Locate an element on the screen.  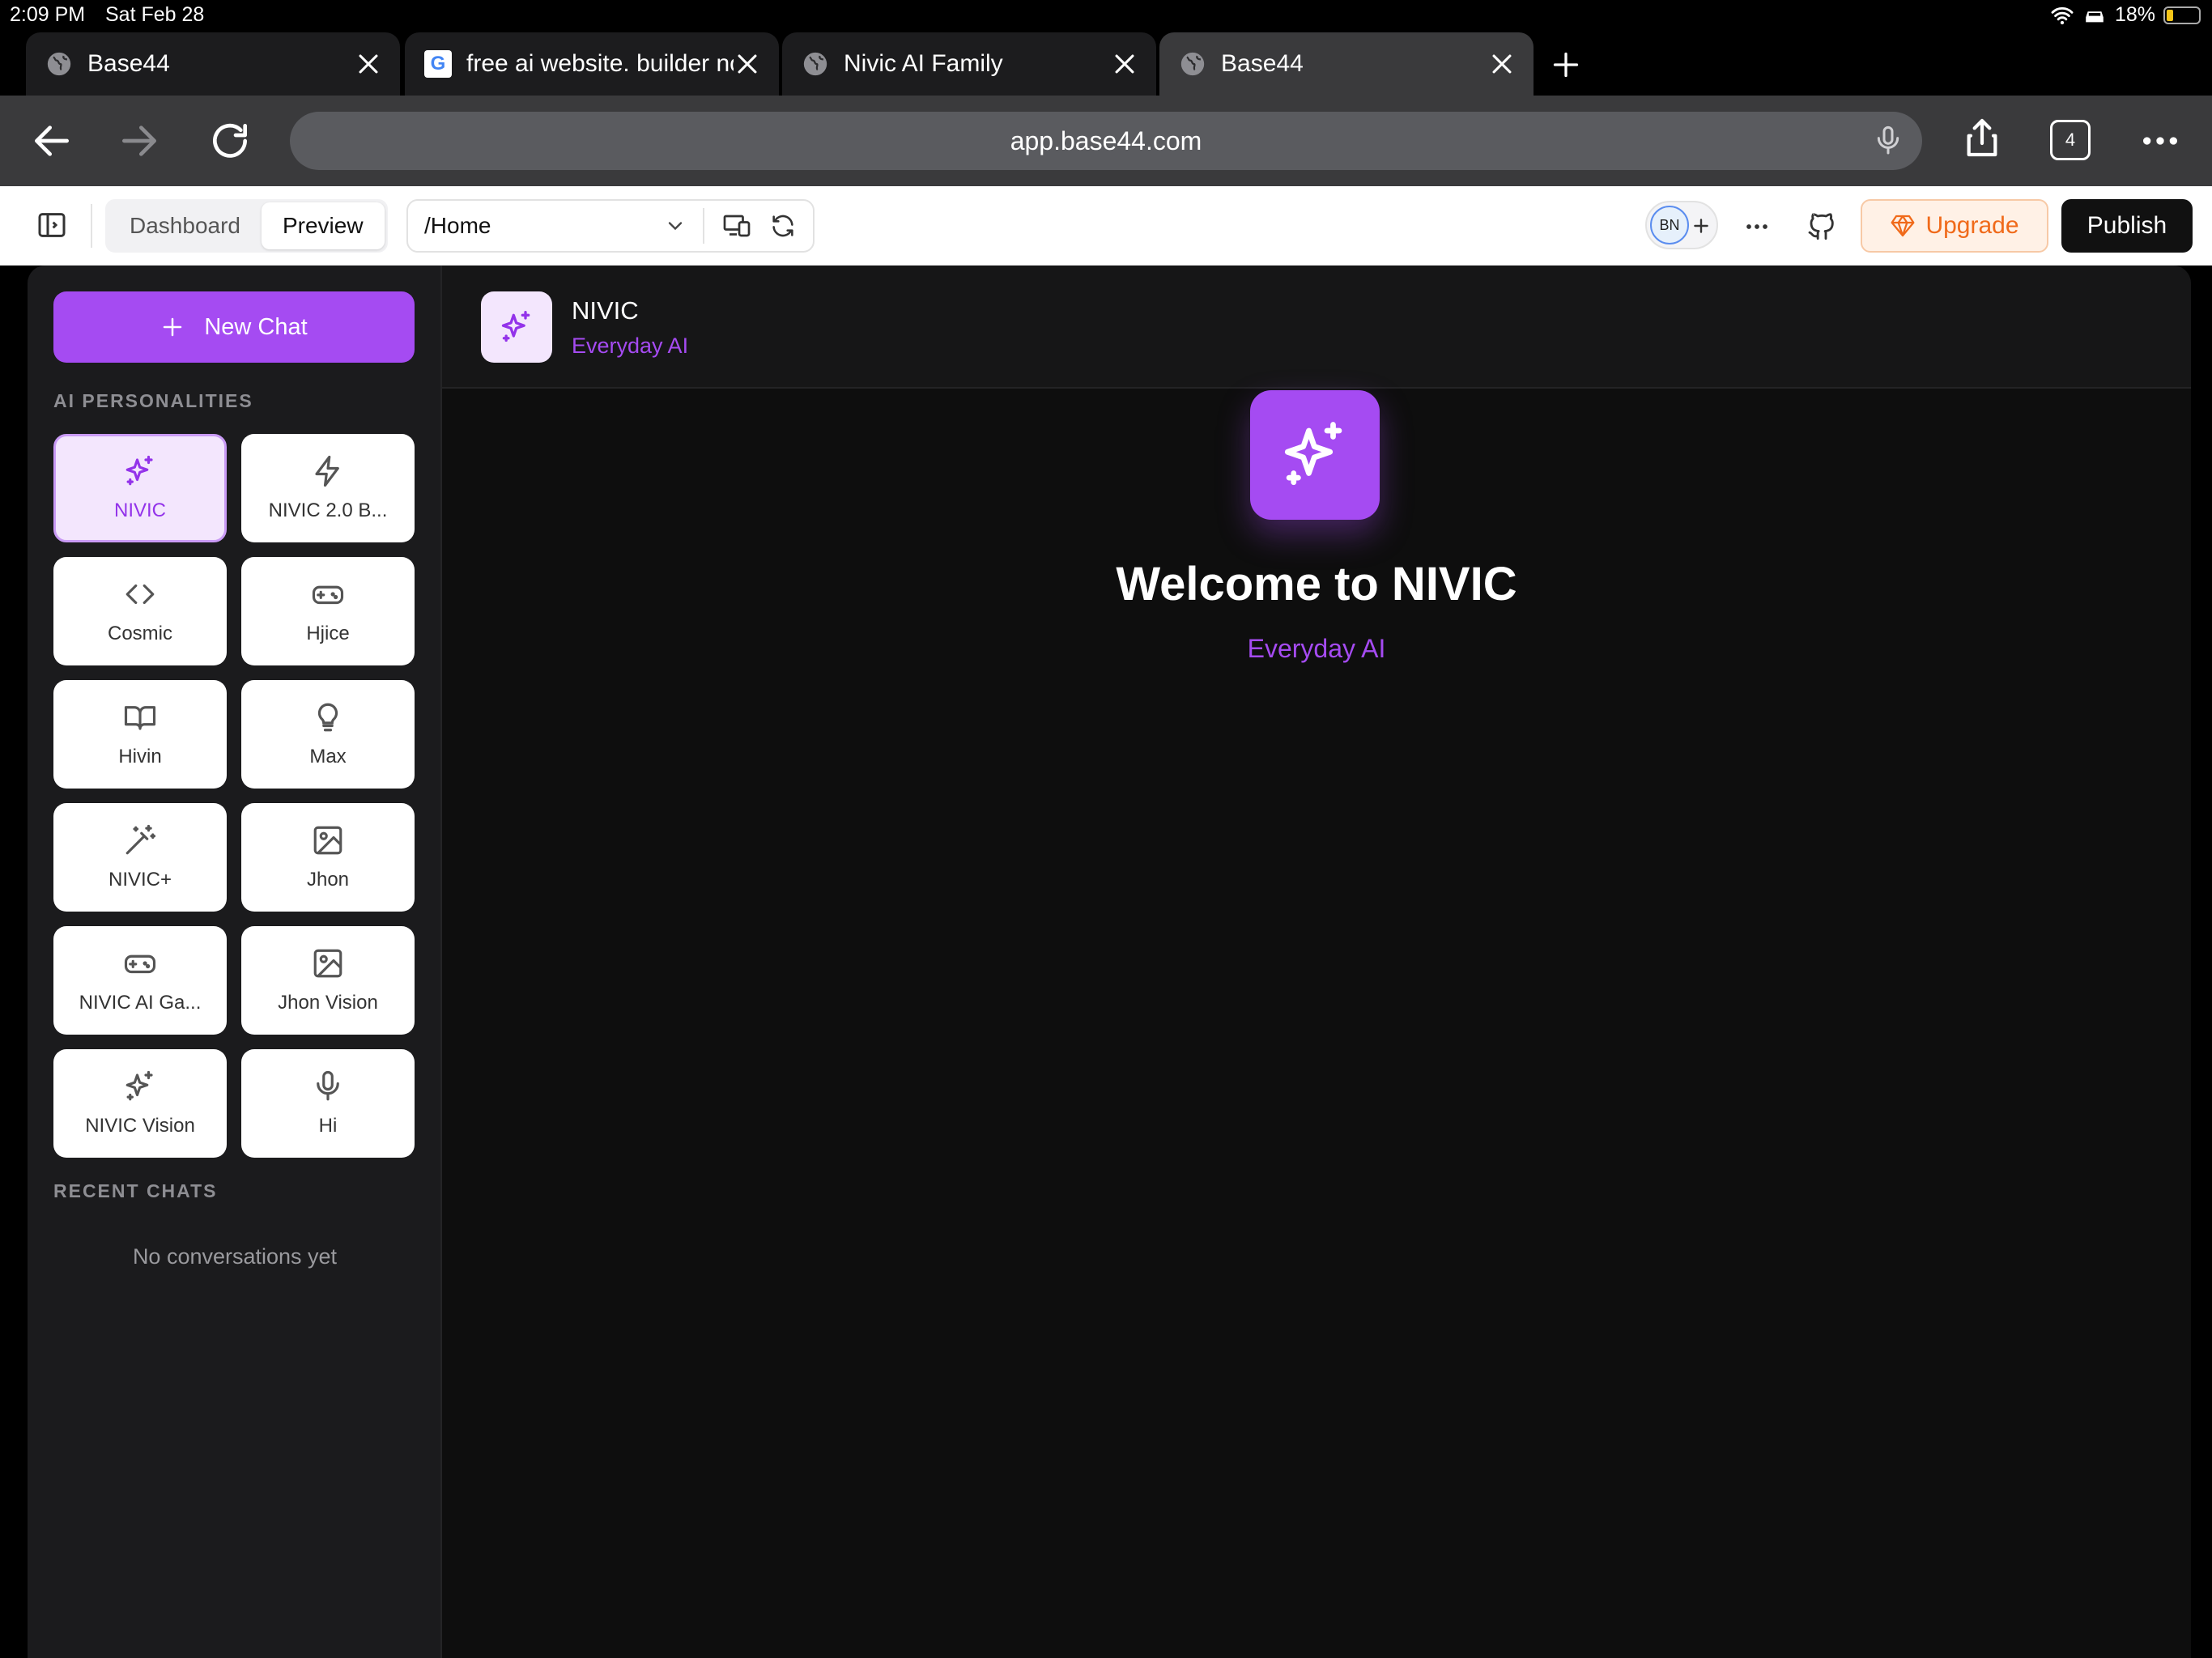
tab-title: Base44 is located at coordinates (1263, 63).